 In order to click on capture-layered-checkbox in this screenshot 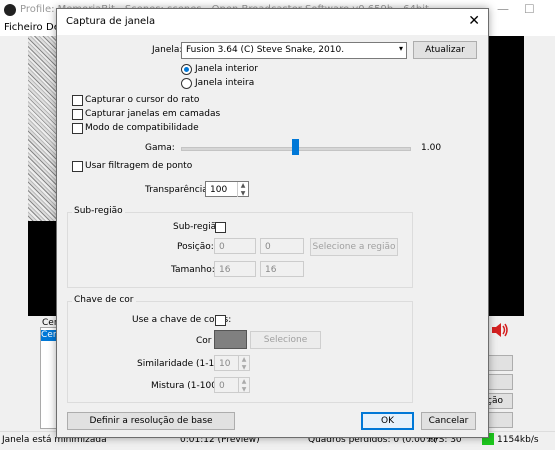, I will do `click(77, 114)`.